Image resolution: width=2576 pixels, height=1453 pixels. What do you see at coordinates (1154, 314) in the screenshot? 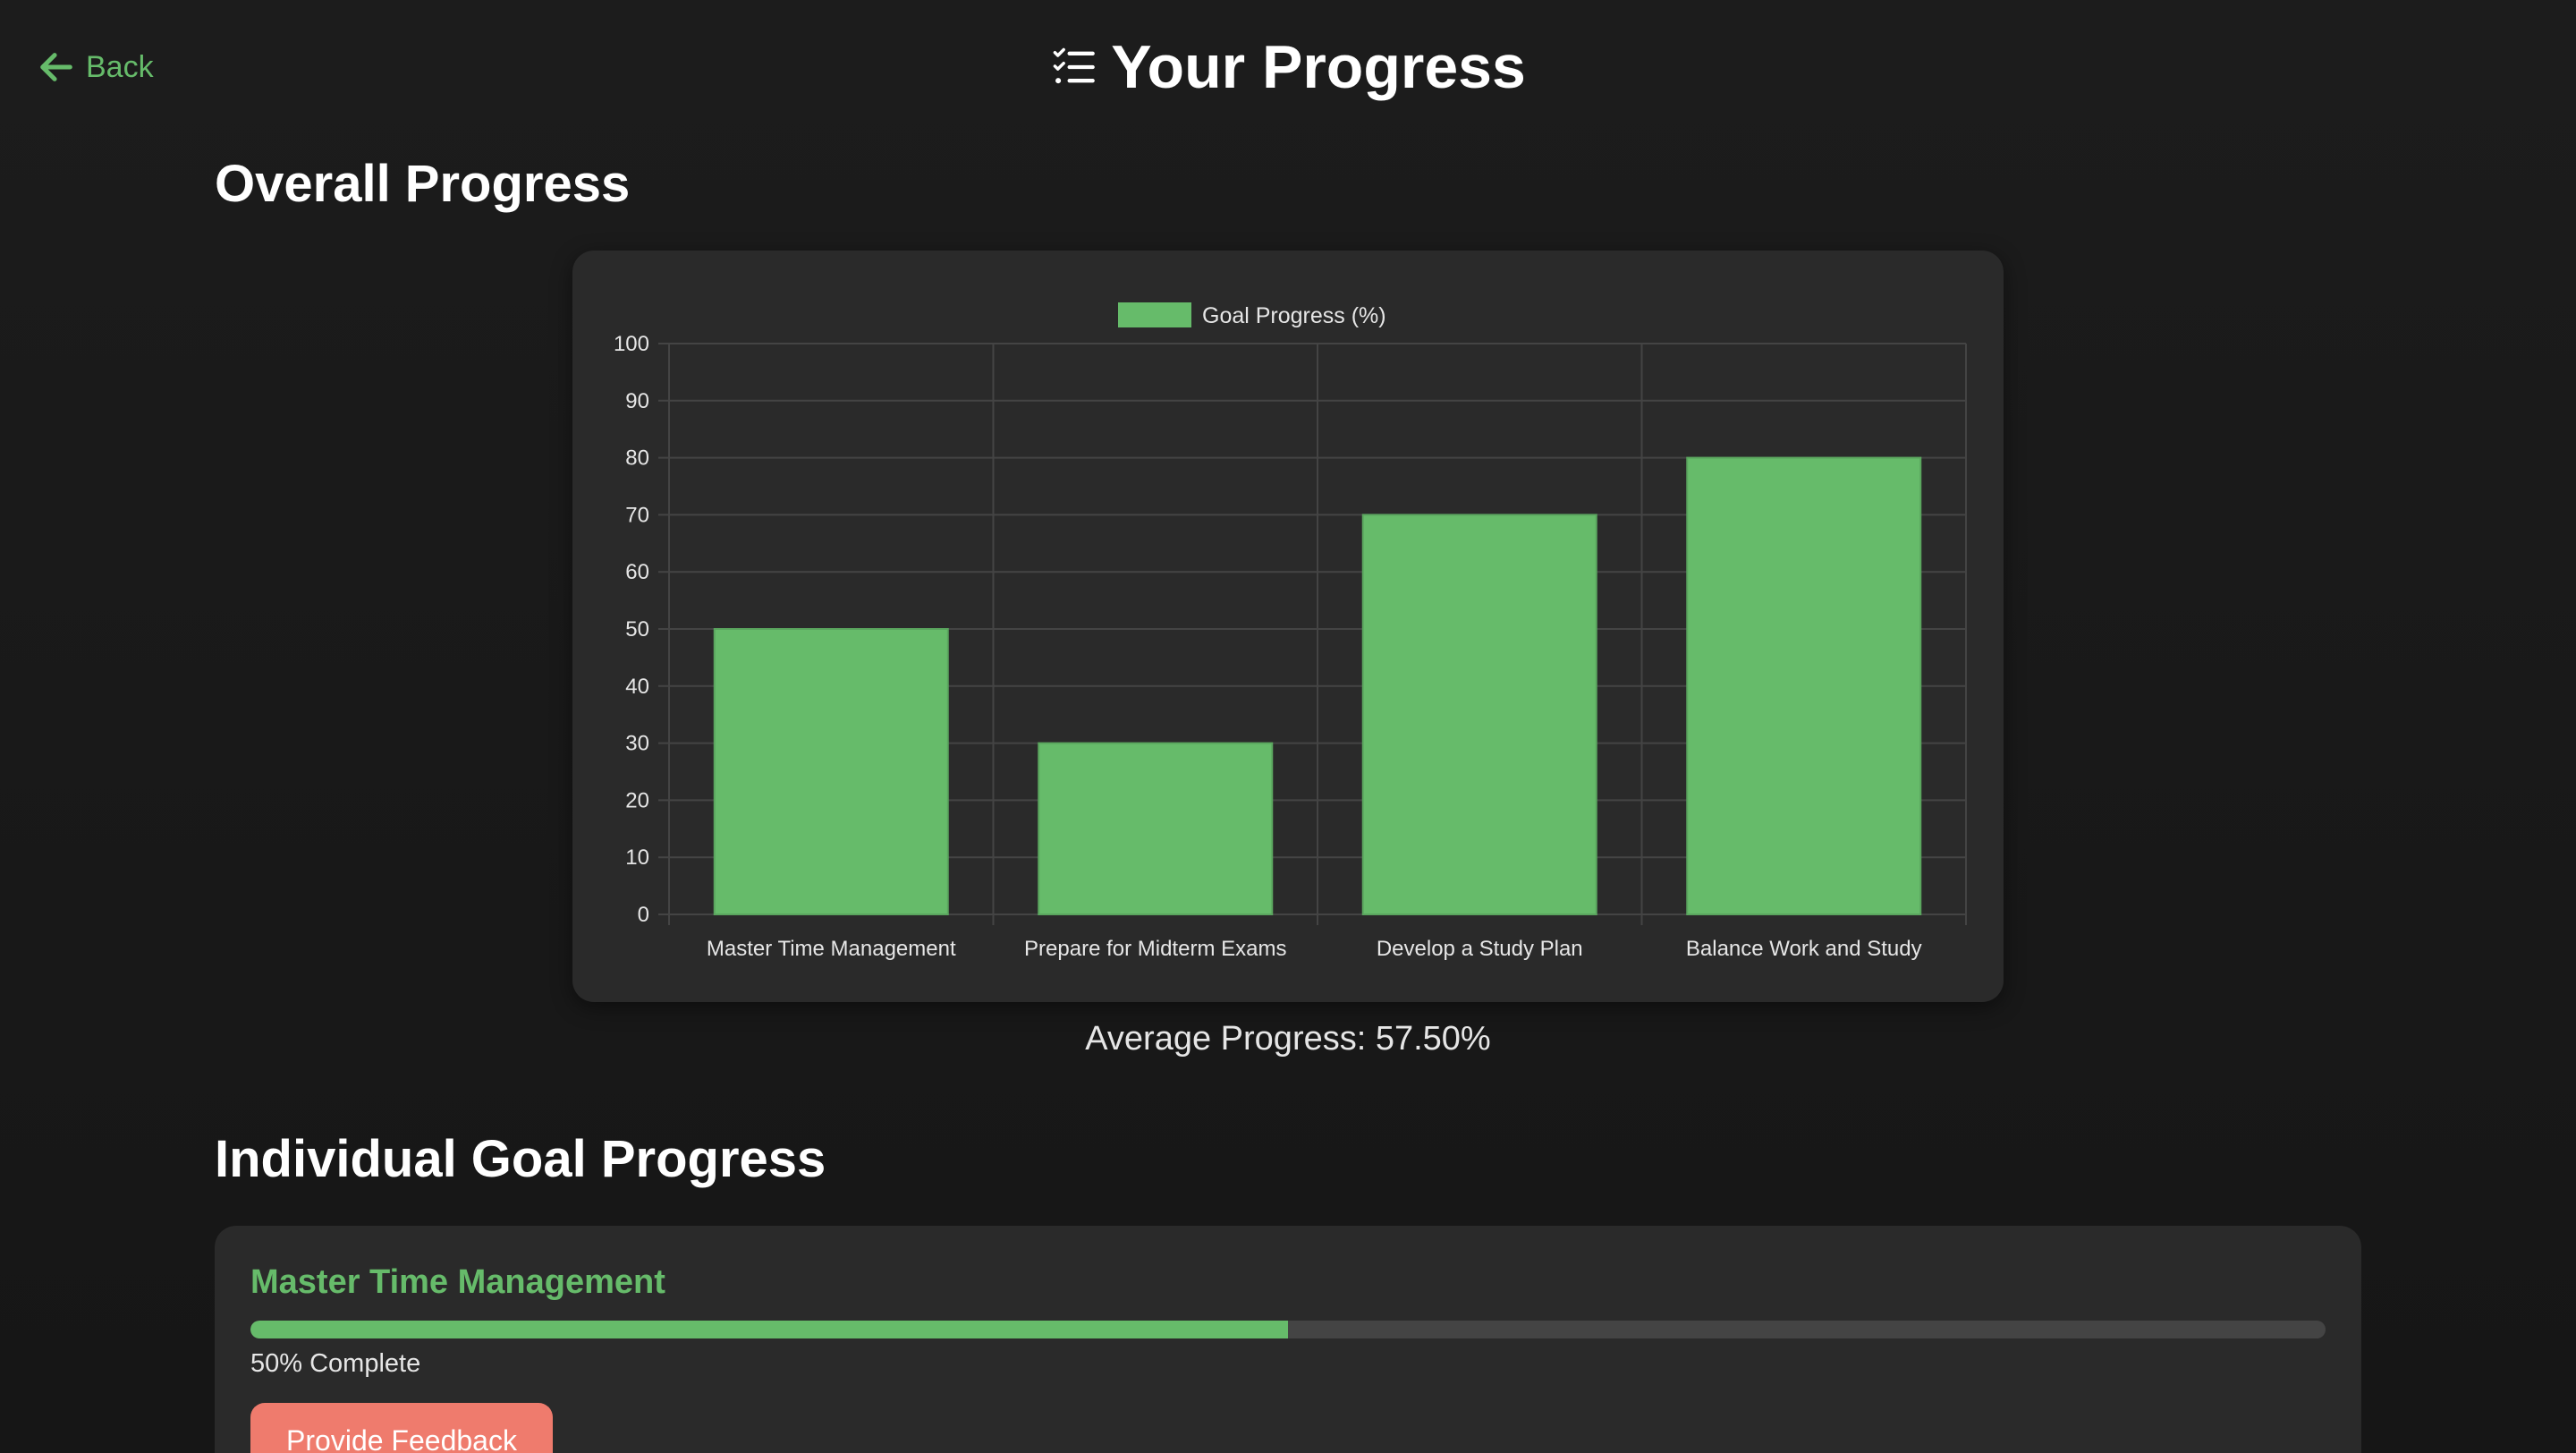
I see `legend-swatch` at bounding box center [1154, 314].